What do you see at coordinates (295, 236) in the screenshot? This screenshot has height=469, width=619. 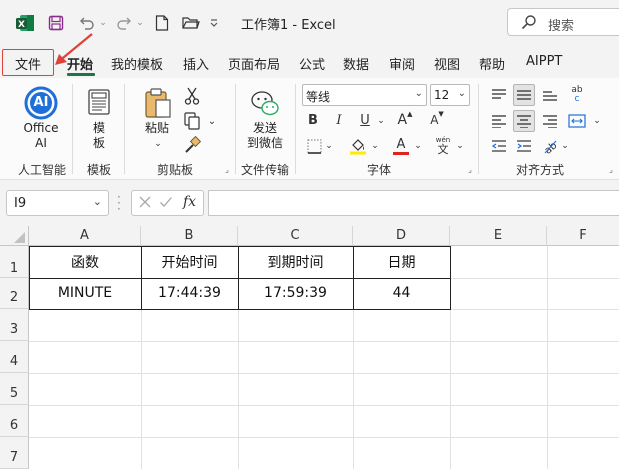 I see `column-header-c: C` at bounding box center [295, 236].